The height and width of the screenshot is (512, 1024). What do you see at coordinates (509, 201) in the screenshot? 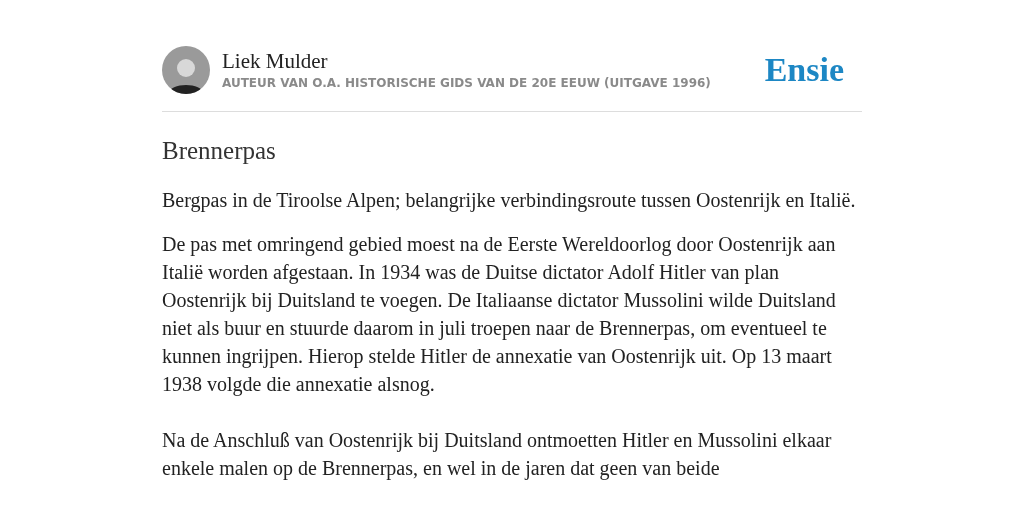
I see `article-paragraph: Bergpas in de Tiroolse Alpen; belangrijke verbindingsroute tussen Oostenrijk en Italië.` at bounding box center [509, 201].